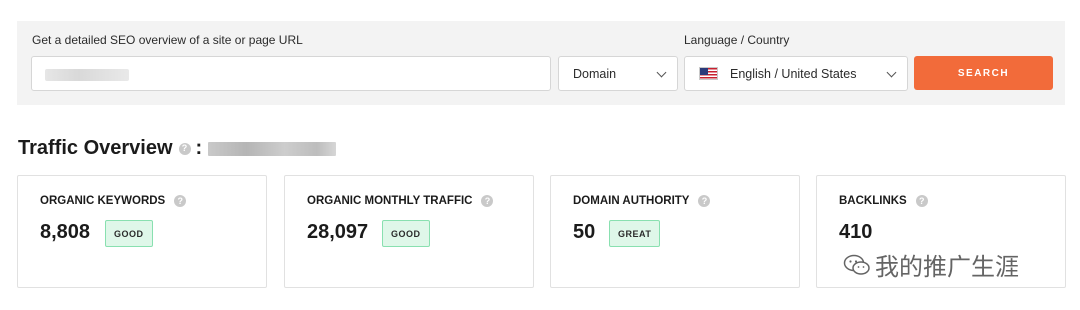 This screenshot has width=1080, height=310. Describe the element at coordinates (737, 40) in the screenshot. I see `language-country-label: Language / Country` at that location.